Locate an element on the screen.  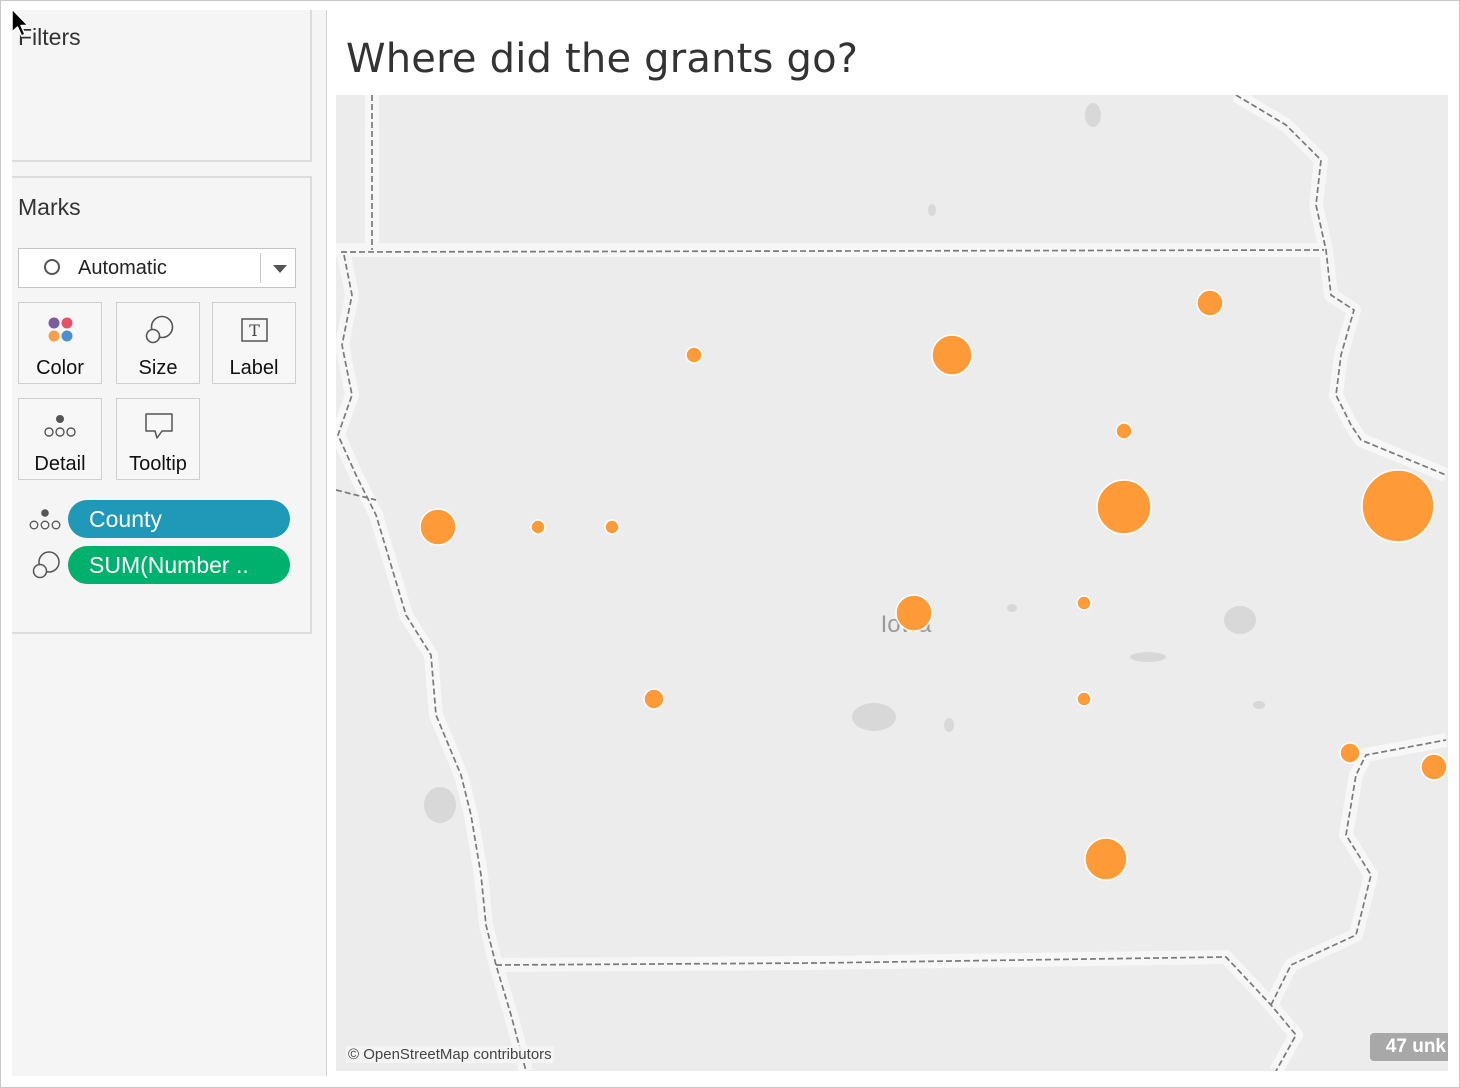
dropdown-divider is located at coordinates (260, 268).